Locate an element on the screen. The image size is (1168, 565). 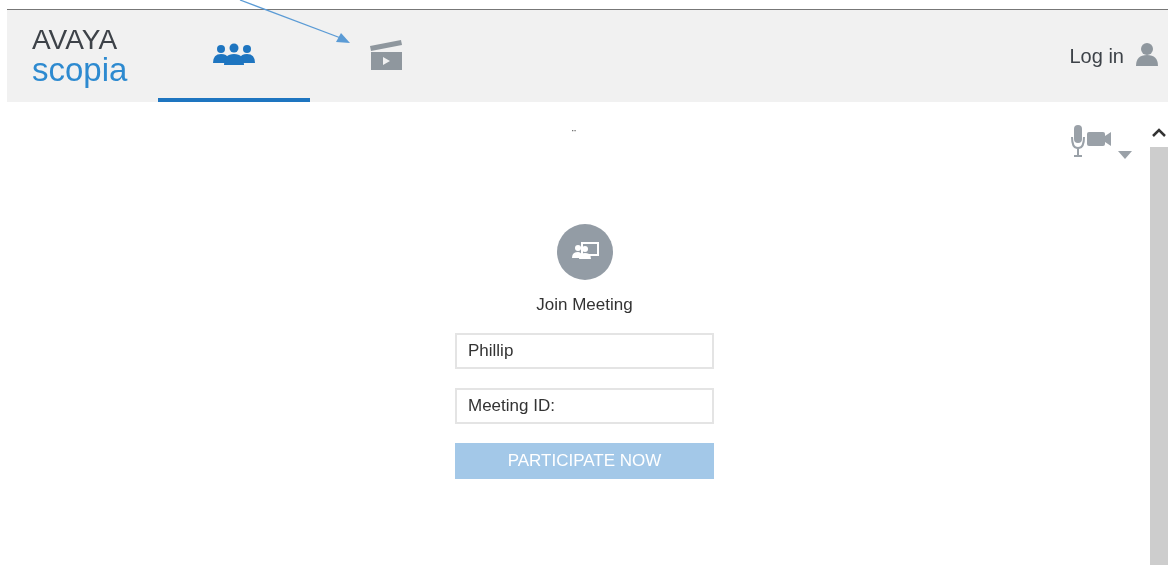
scroll-up-icon is located at coordinates (1159, 132).